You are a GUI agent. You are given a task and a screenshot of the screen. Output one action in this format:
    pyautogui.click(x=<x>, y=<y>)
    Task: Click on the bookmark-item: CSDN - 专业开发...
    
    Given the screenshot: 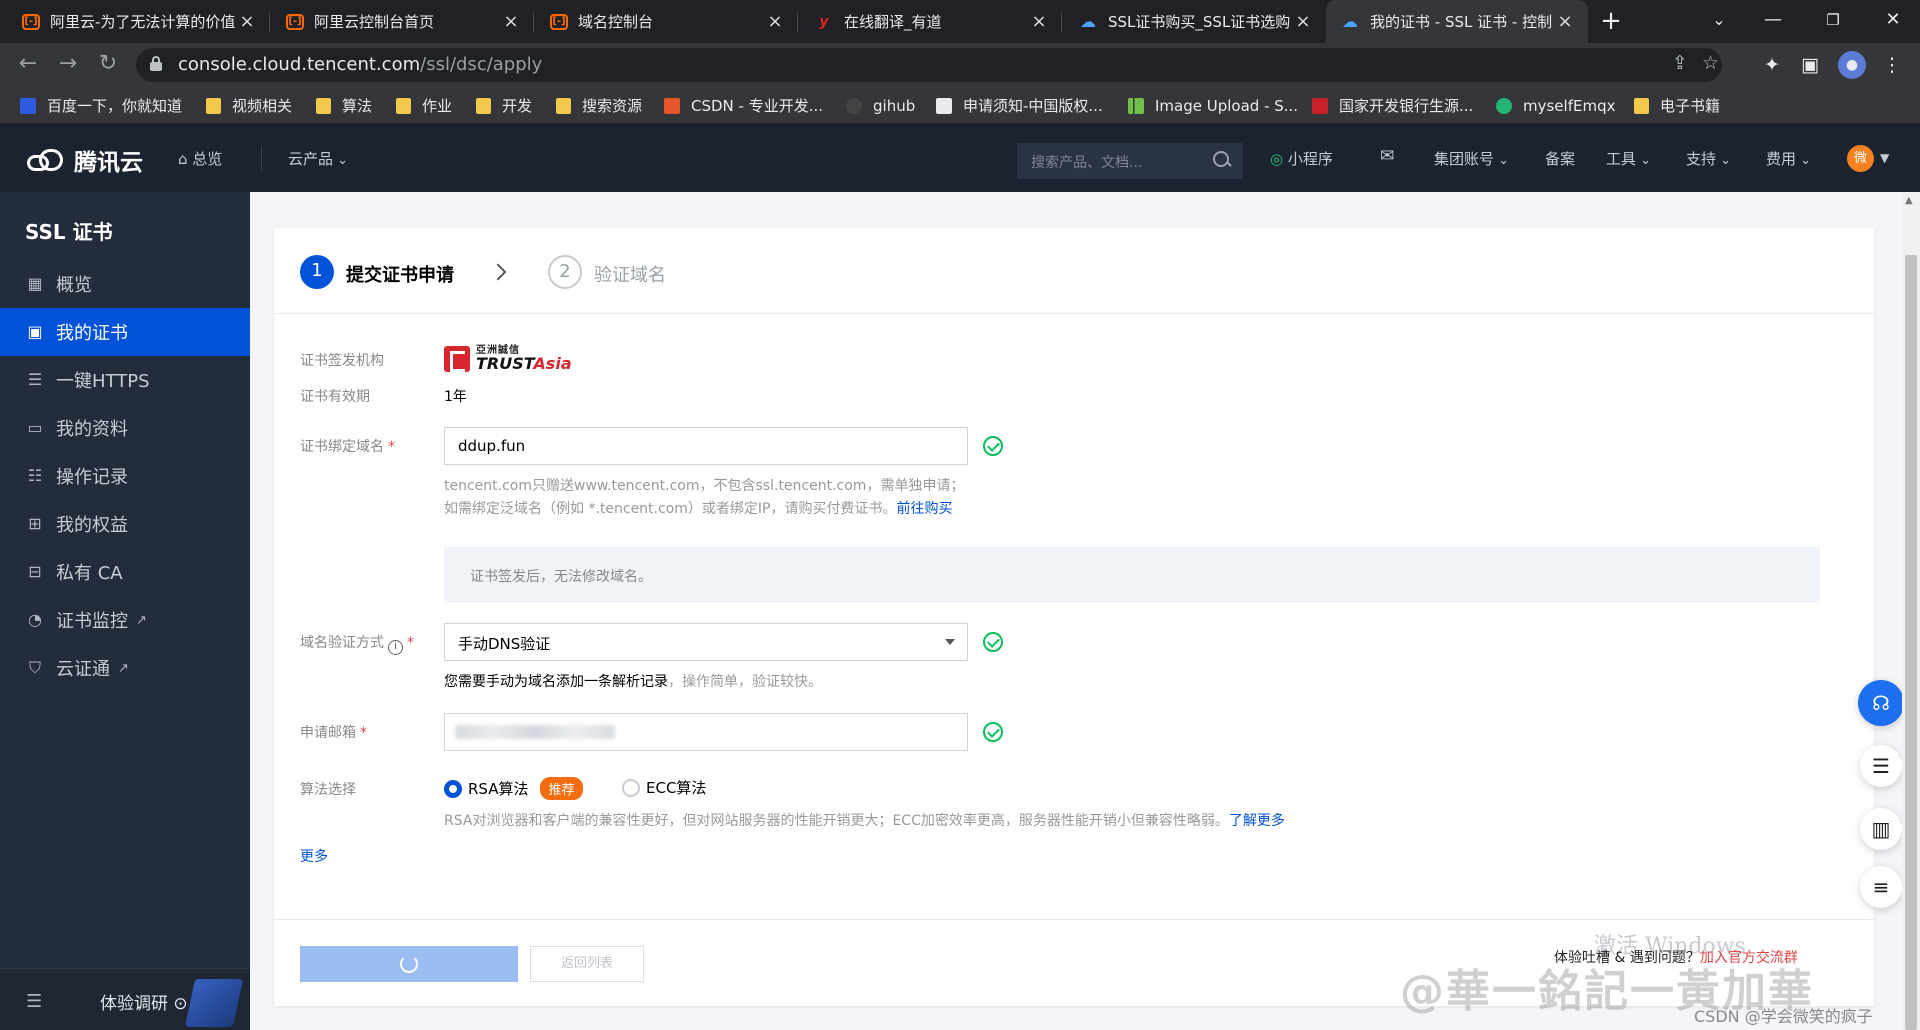 What is the action you would take?
    pyautogui.click(x=743, y=105)
    